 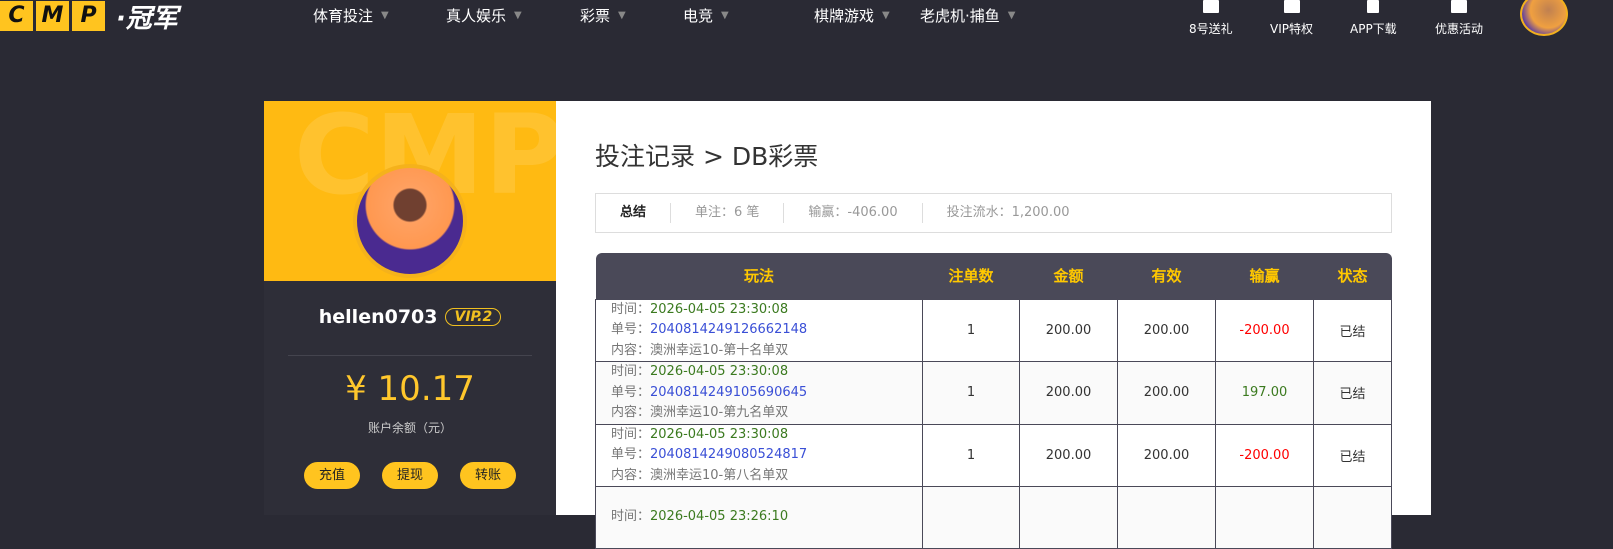 I want to click on quick-label: 8号送礼, so click(x=1211, y=29).